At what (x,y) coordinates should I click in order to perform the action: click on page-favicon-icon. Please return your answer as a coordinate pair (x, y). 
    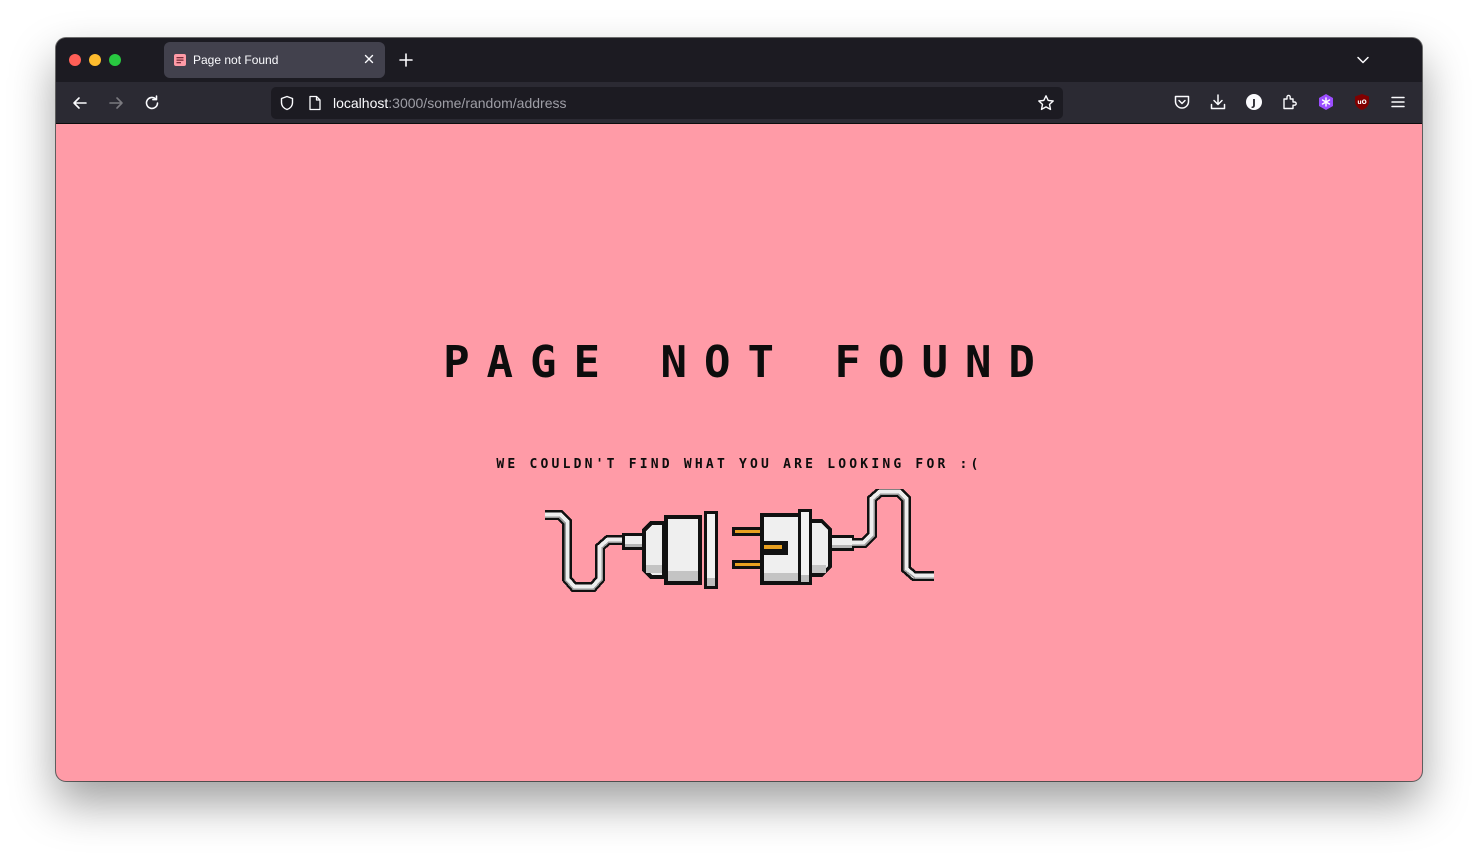
    Looking at the image, I should click on (180, 60).